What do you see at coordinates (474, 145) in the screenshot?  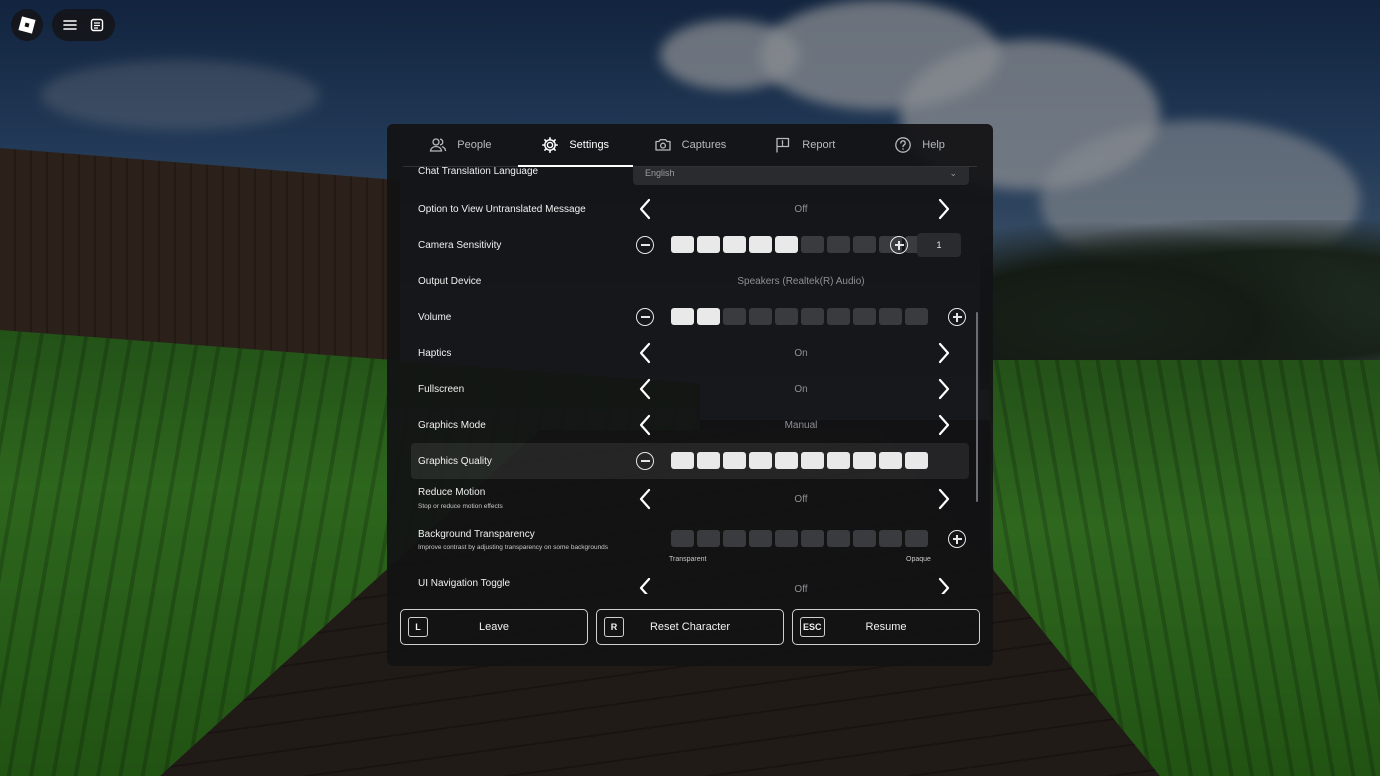 I see `tab-label: People` at bounding box center [474, 145].